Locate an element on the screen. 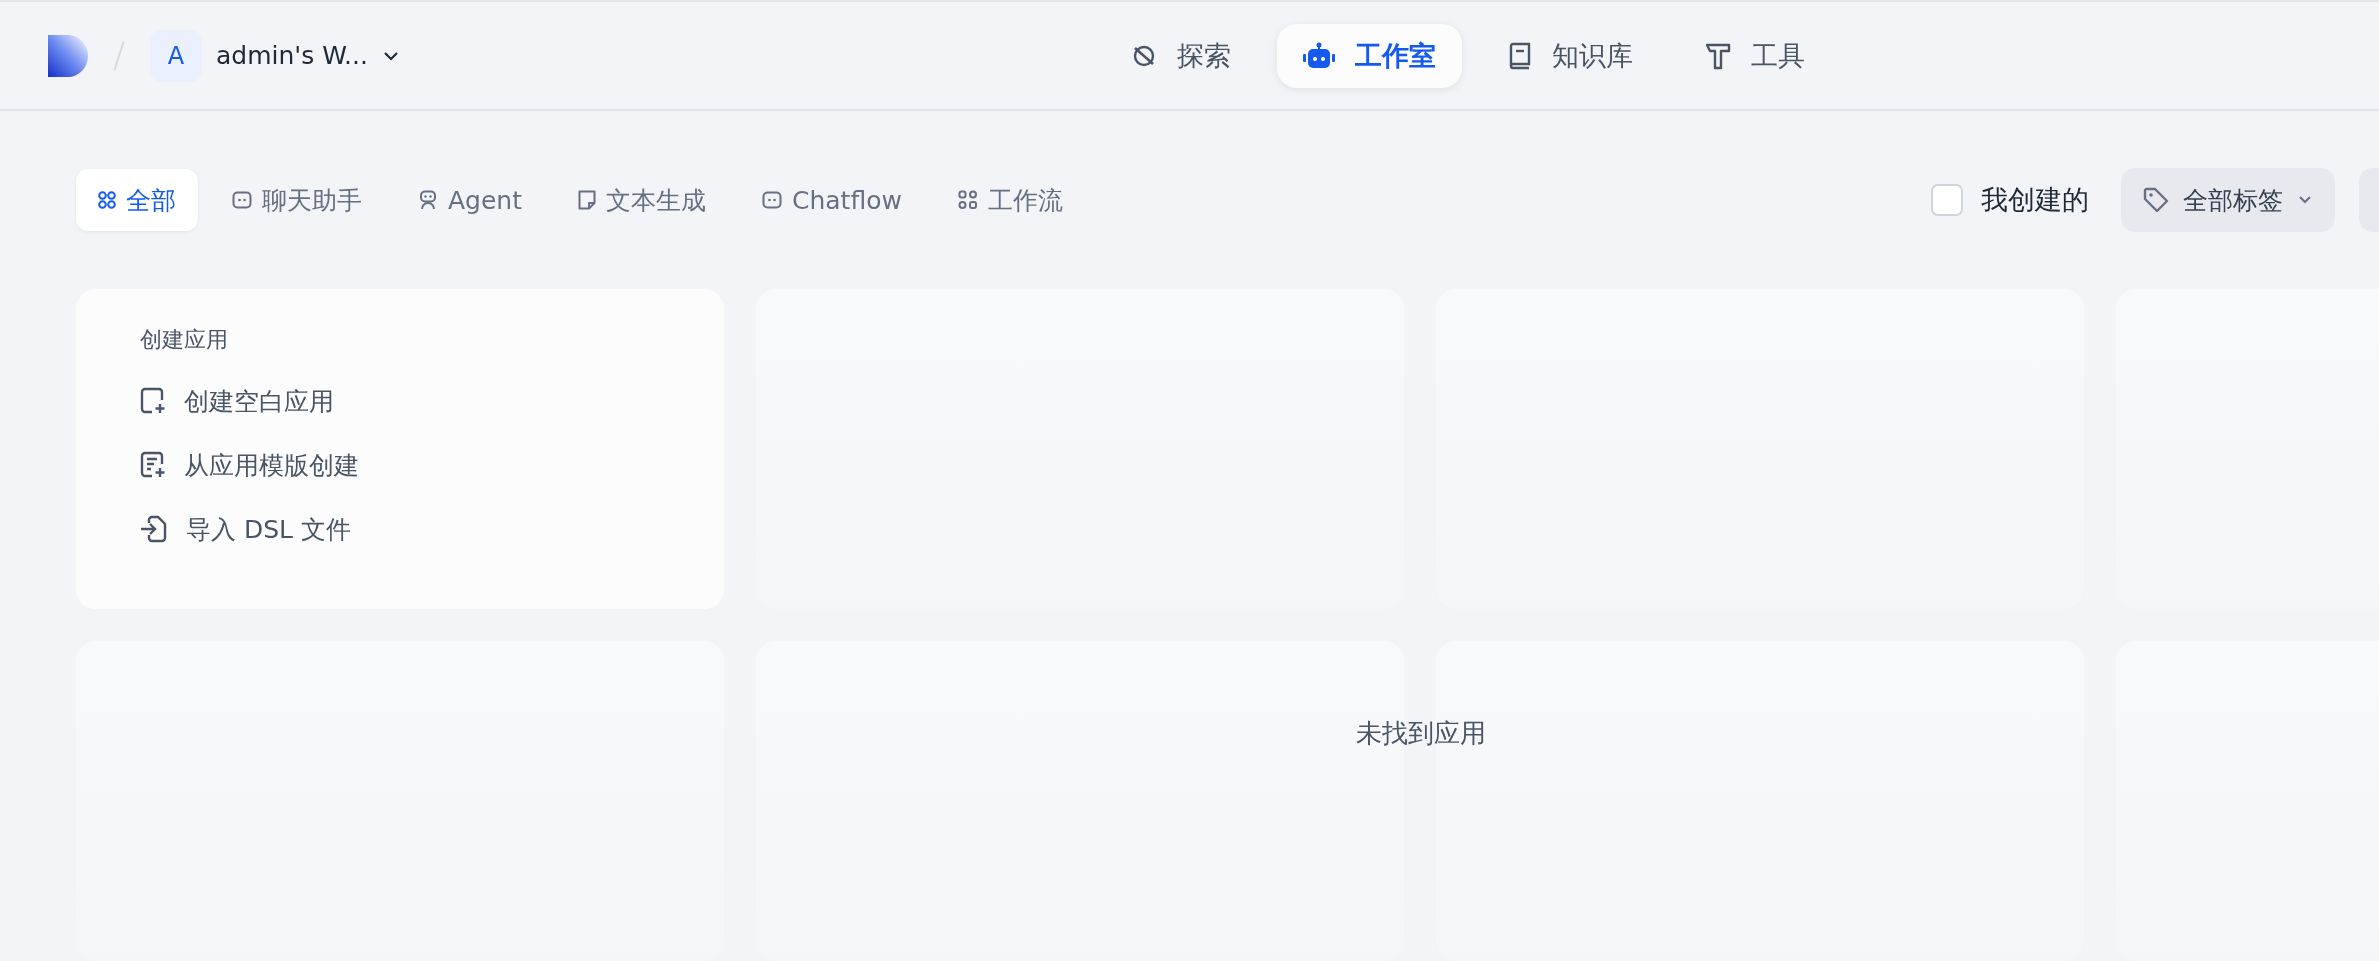 Image resolution: width=2379 pixels, height=961 pixels. checkbox is located at coordinates (1947, 200).